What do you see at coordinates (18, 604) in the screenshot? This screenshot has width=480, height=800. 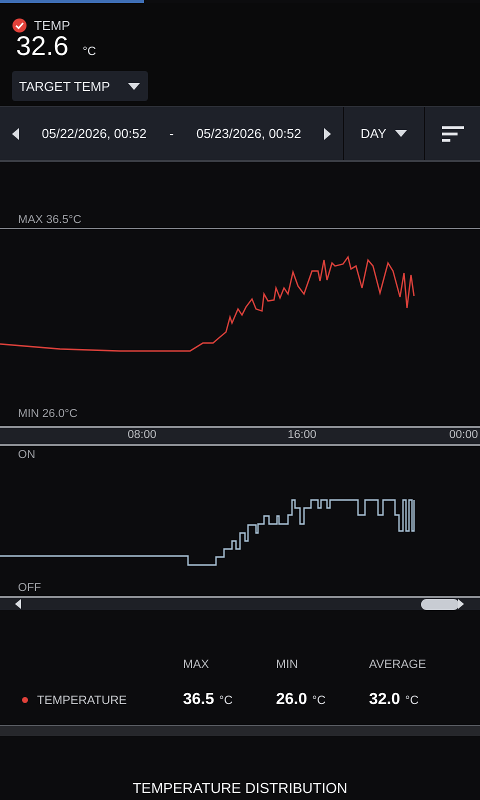 I see `scroll-left-icon` at bounding box center [18, 604].